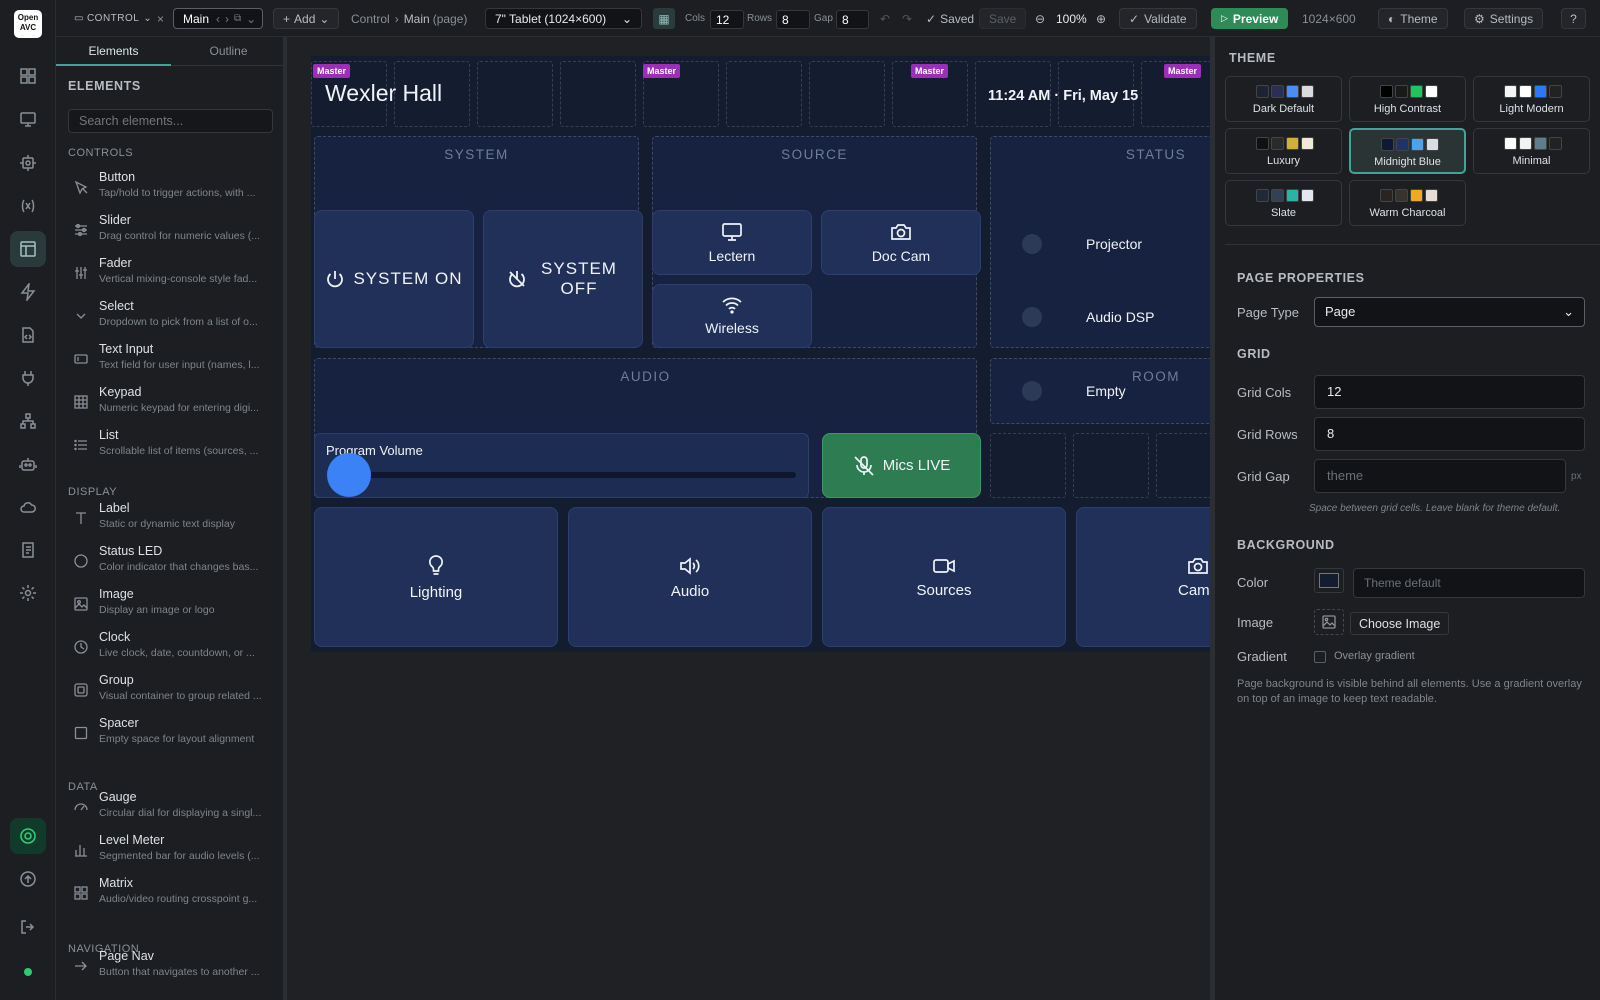  I want to click on chip-icon, so click(28, 163).